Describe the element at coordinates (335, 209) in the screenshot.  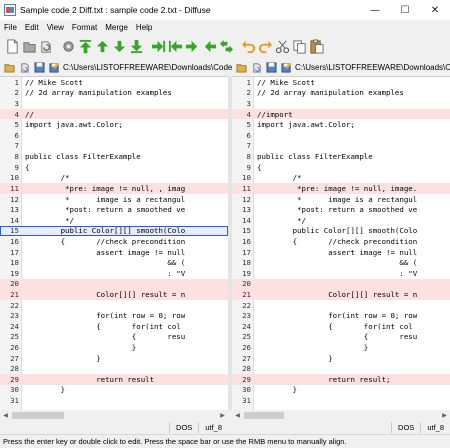
I see `line-text: *post: return a smoothed ve` at that location.